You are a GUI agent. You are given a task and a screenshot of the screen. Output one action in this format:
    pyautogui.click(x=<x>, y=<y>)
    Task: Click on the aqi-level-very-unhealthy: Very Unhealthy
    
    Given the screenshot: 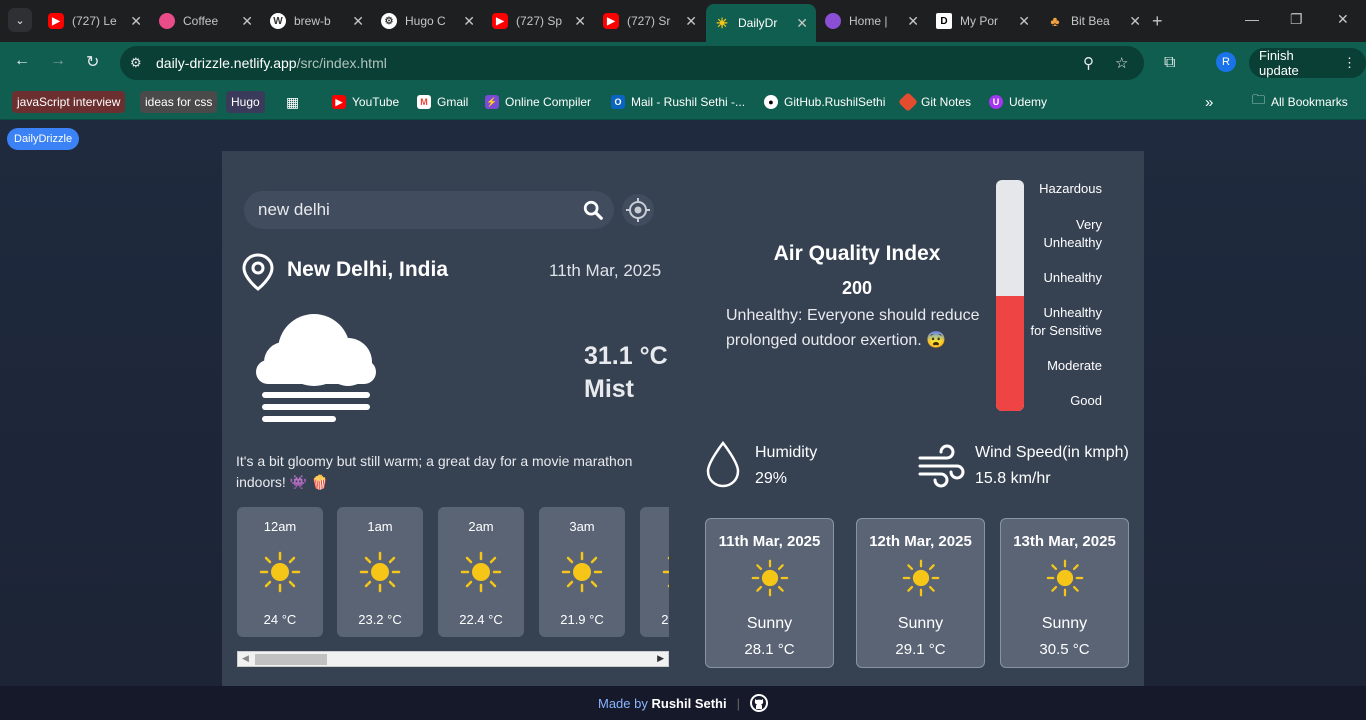 What is the action you would take?
    pyautogui.click(x=1072, y=233)
    